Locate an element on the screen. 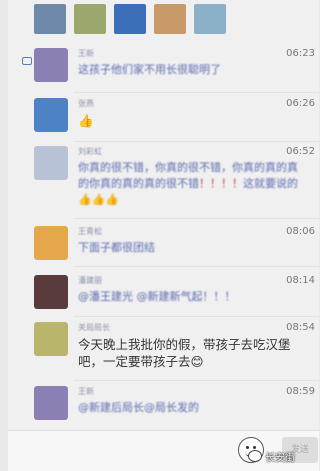 This screenshot has height=471, width=320. message-time: 08:06 is located at coordinates (300, 231).